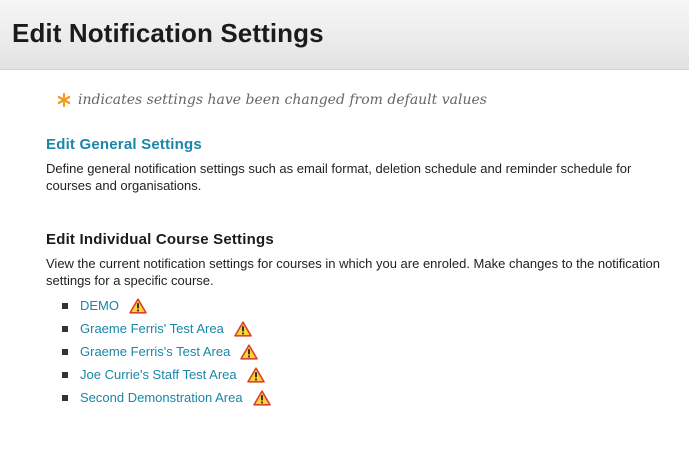  I want to click on course-list-item: Graeme Ferris' Test Area, so click(166, 328).